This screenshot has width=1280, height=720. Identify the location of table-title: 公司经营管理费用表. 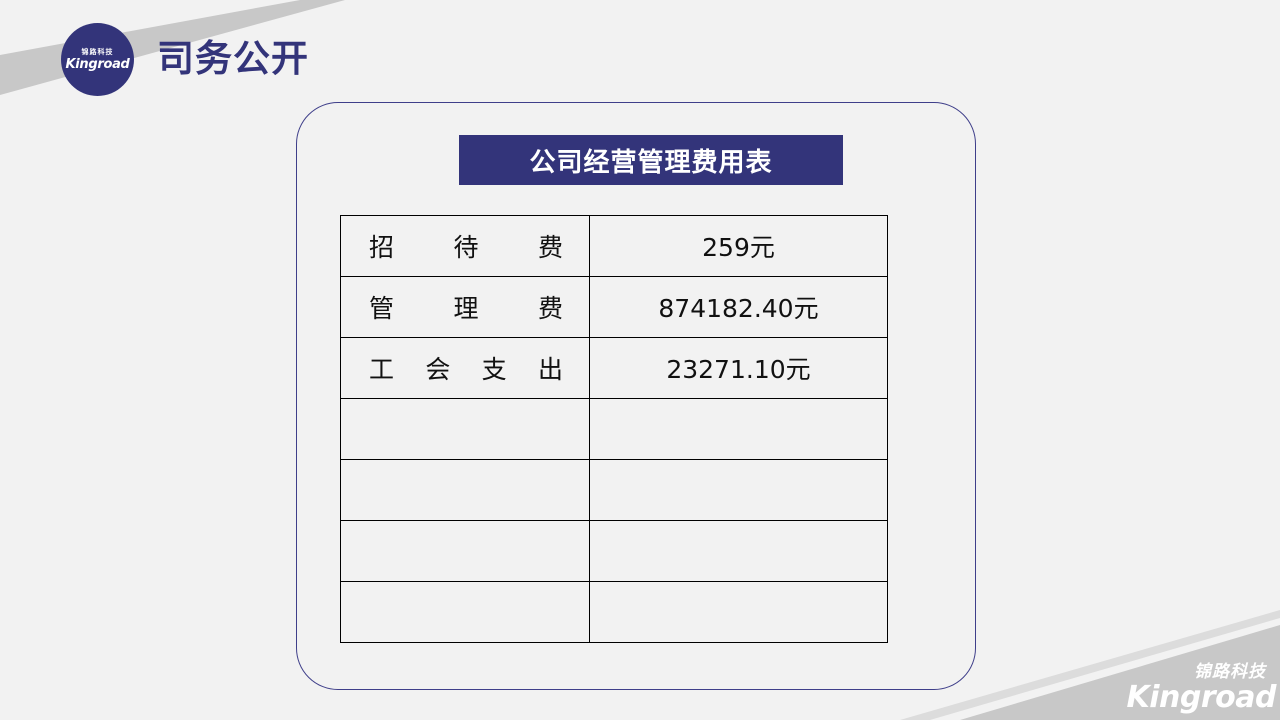
(651, 160).